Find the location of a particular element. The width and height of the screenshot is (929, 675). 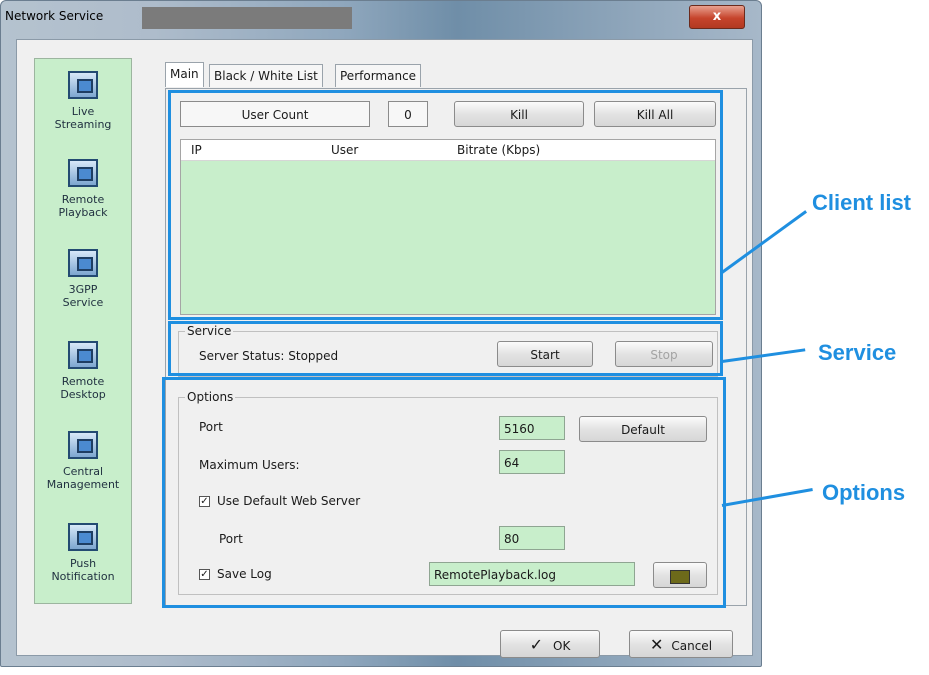

ok-button: ✓ OK is located at coordinates (550, 644).